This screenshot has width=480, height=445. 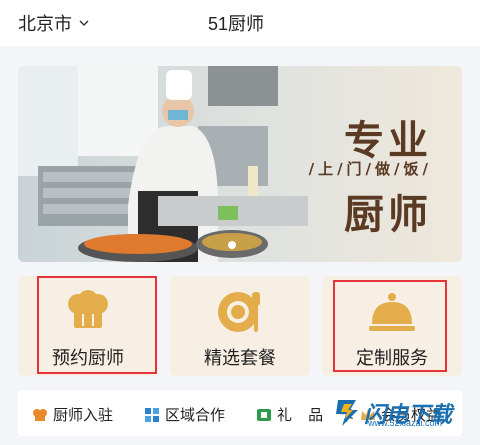 What do you see at coordinates (388, 214) in the screenshot?
I see `banner-title-2: 厨师` at bounding box center [388, 214].